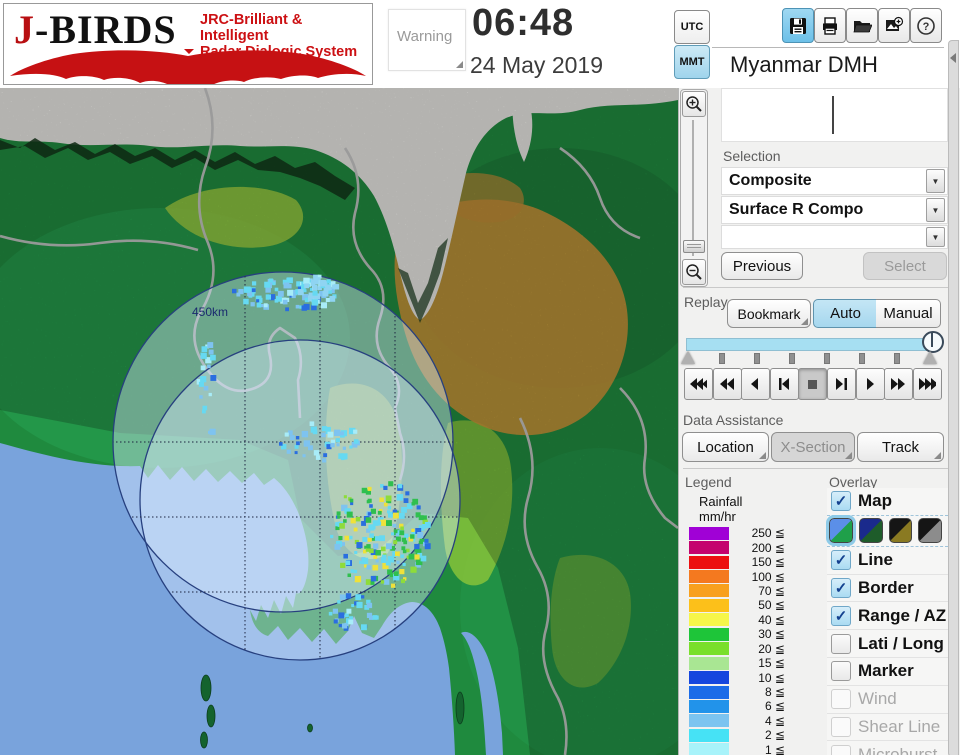 The height and width of the screenshot is (755, 960). I want to click on track-button: Track, so click(900, 447).